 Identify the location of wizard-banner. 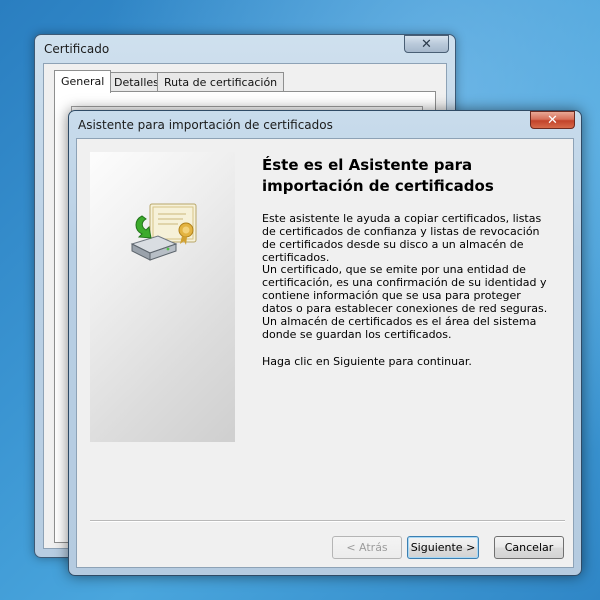
(162, 297).